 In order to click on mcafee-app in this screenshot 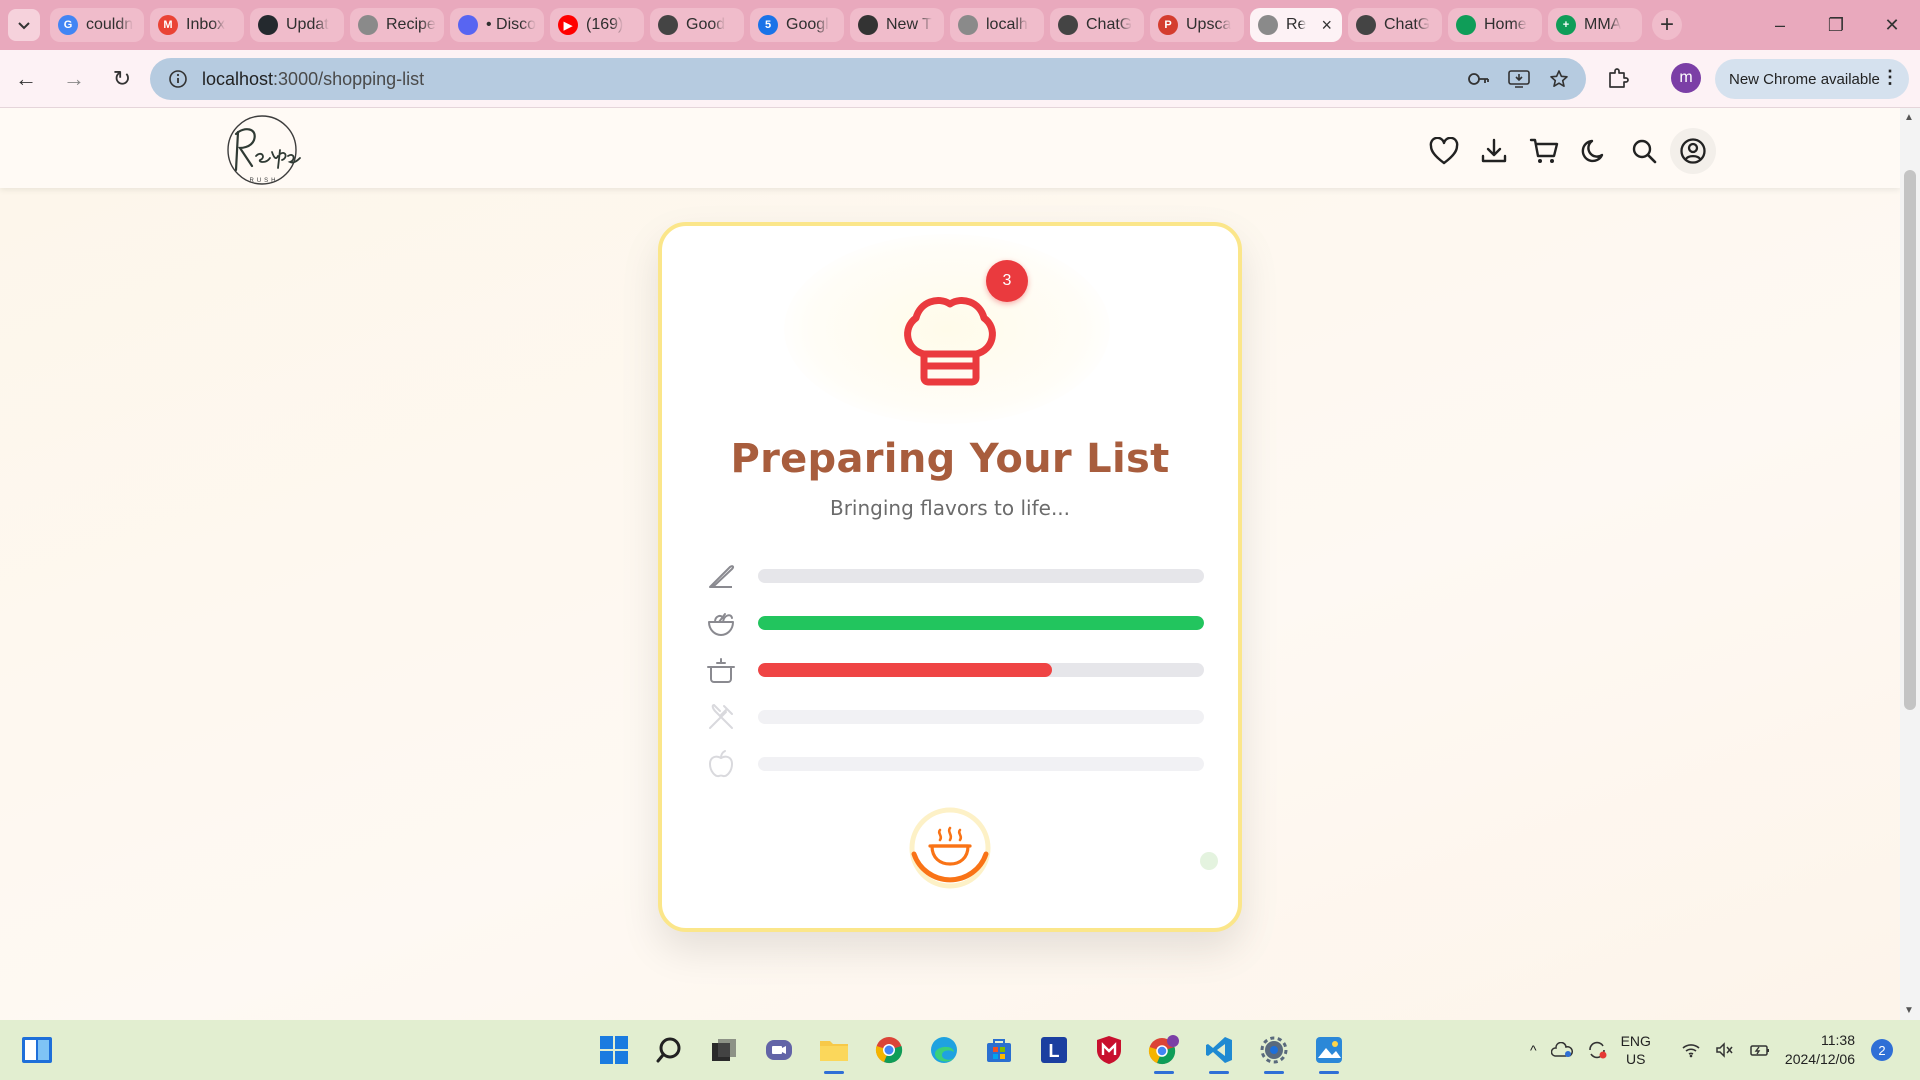, I will do `click(1108, 1050)`.